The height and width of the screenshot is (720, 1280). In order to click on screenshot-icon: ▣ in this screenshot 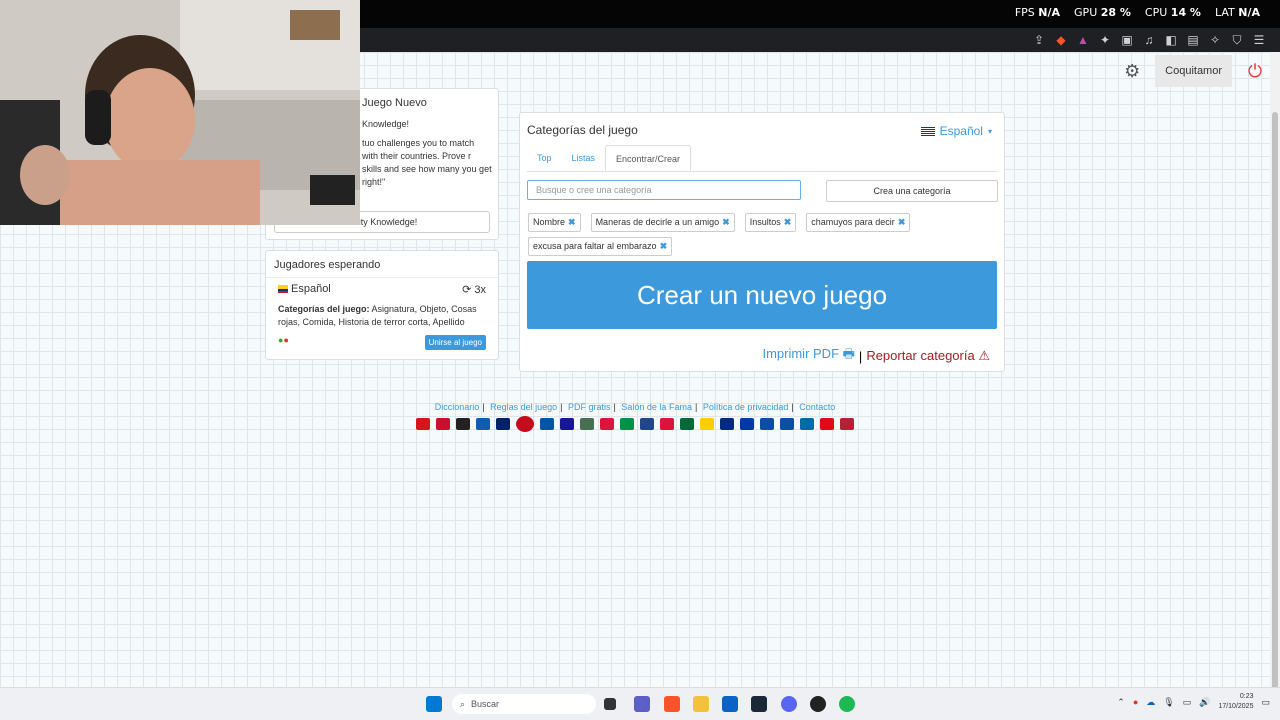, I will do `click(1127, 40)`.